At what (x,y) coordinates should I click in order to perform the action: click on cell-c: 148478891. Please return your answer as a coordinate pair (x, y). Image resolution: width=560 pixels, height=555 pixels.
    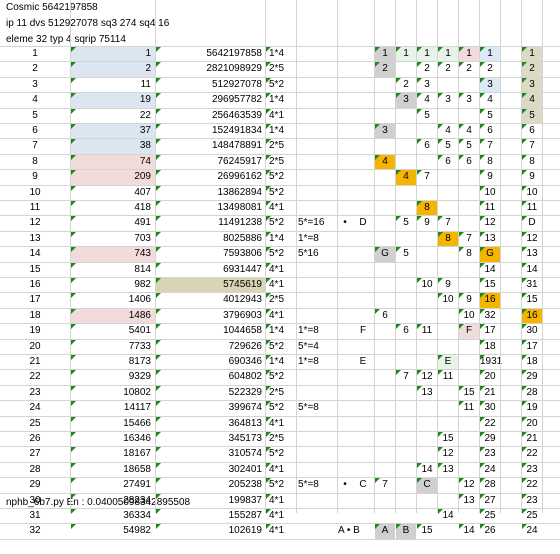
    Looking at the image, I should click on (210, 146).